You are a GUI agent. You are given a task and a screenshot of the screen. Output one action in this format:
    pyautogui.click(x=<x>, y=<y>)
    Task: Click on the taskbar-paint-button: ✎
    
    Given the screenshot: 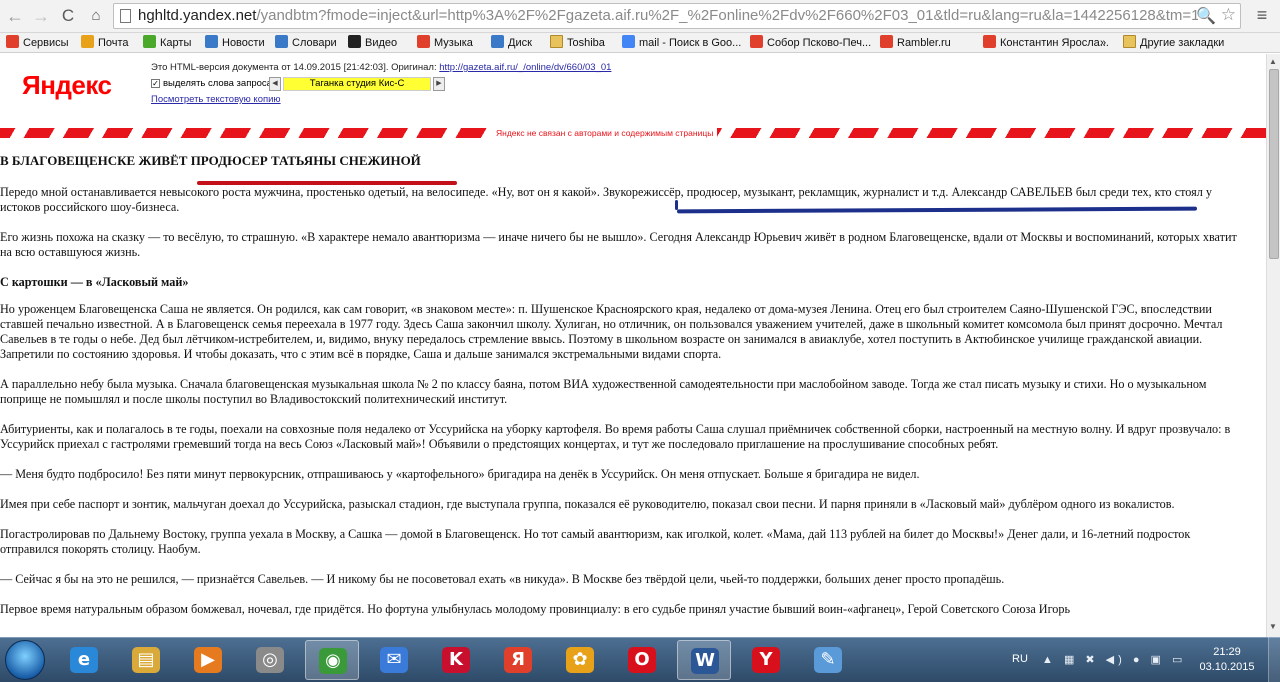 What is the action you would take?
    pyautogui.click(x=828, y=660)
    